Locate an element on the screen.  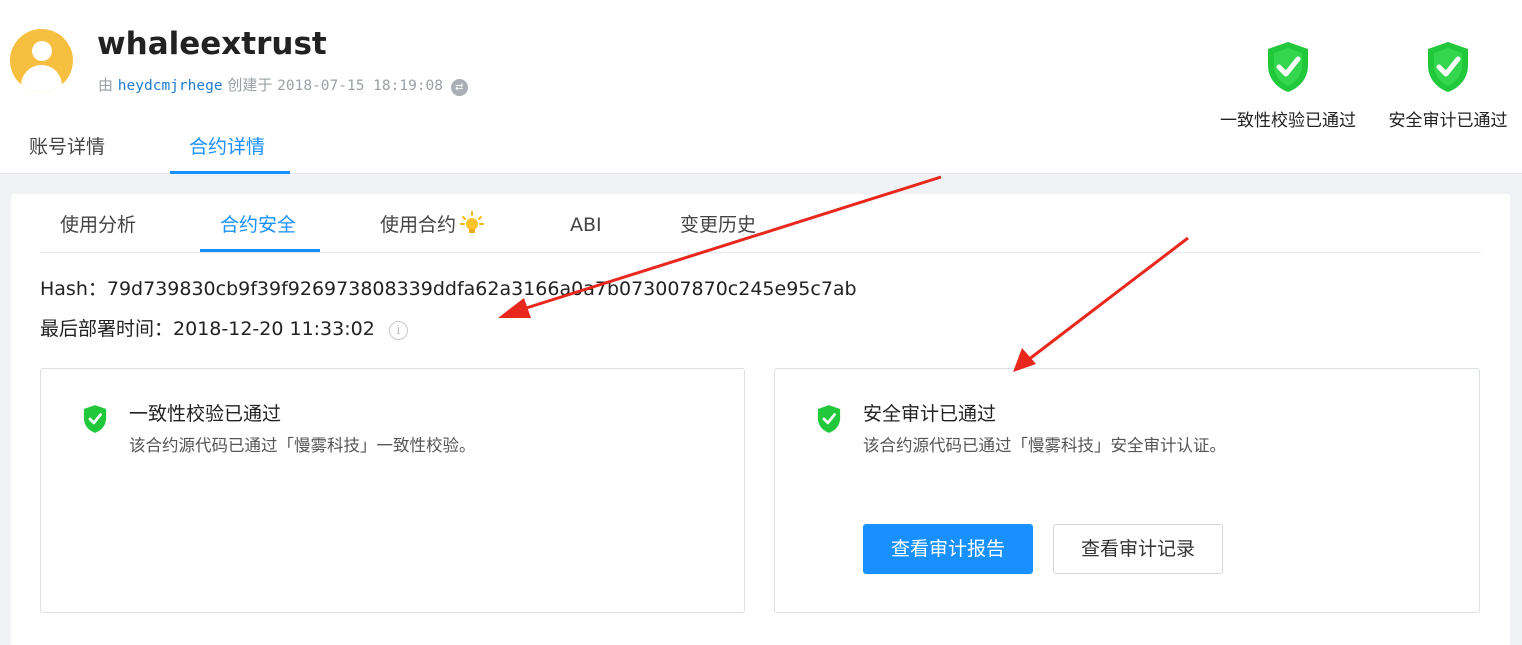
tab-usage-analysis: 使用分析 is located at coordinates (98, 225).